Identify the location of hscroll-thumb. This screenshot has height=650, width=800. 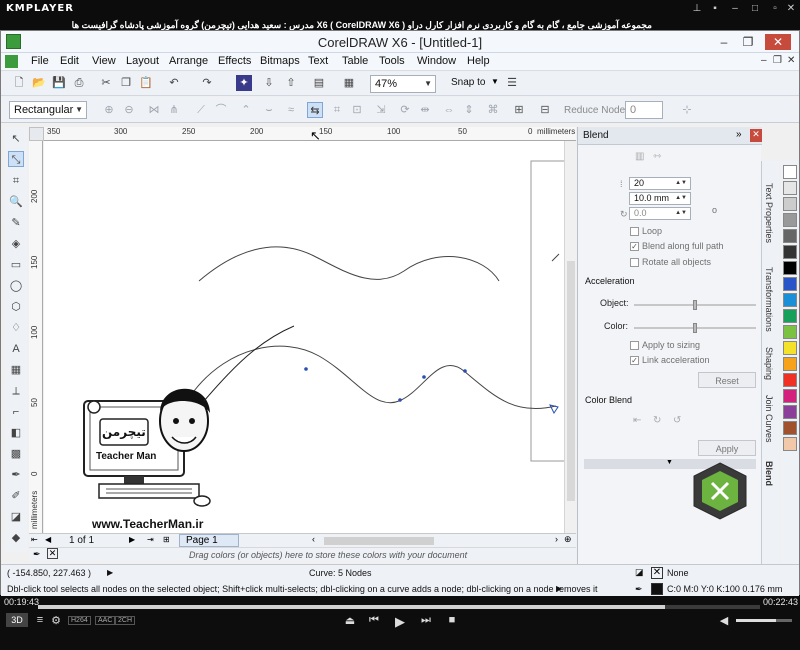
(379, 541).